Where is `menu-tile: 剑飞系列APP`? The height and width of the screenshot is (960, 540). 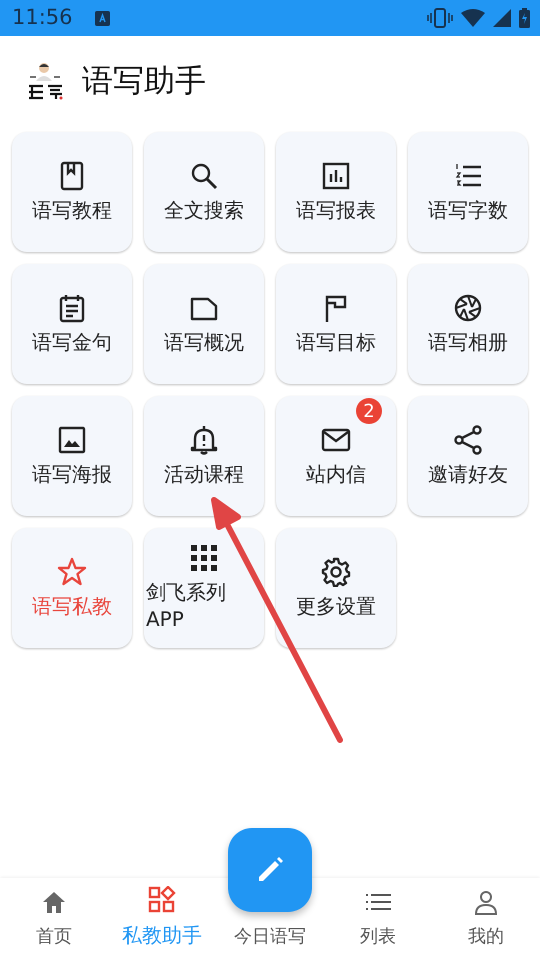
menu-tile: 剑飞系列APP is located at coordinates (204, 588).